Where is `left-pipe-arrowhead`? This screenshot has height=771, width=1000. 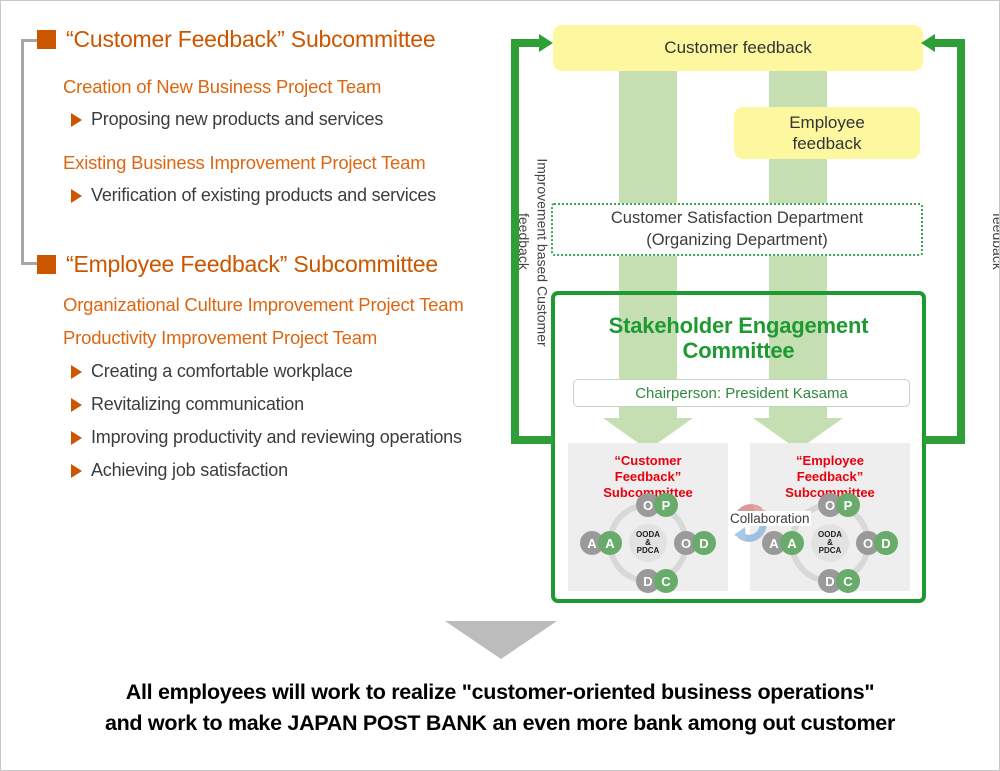 left-pipe-arrowhead is located at coordinates (546, 43).